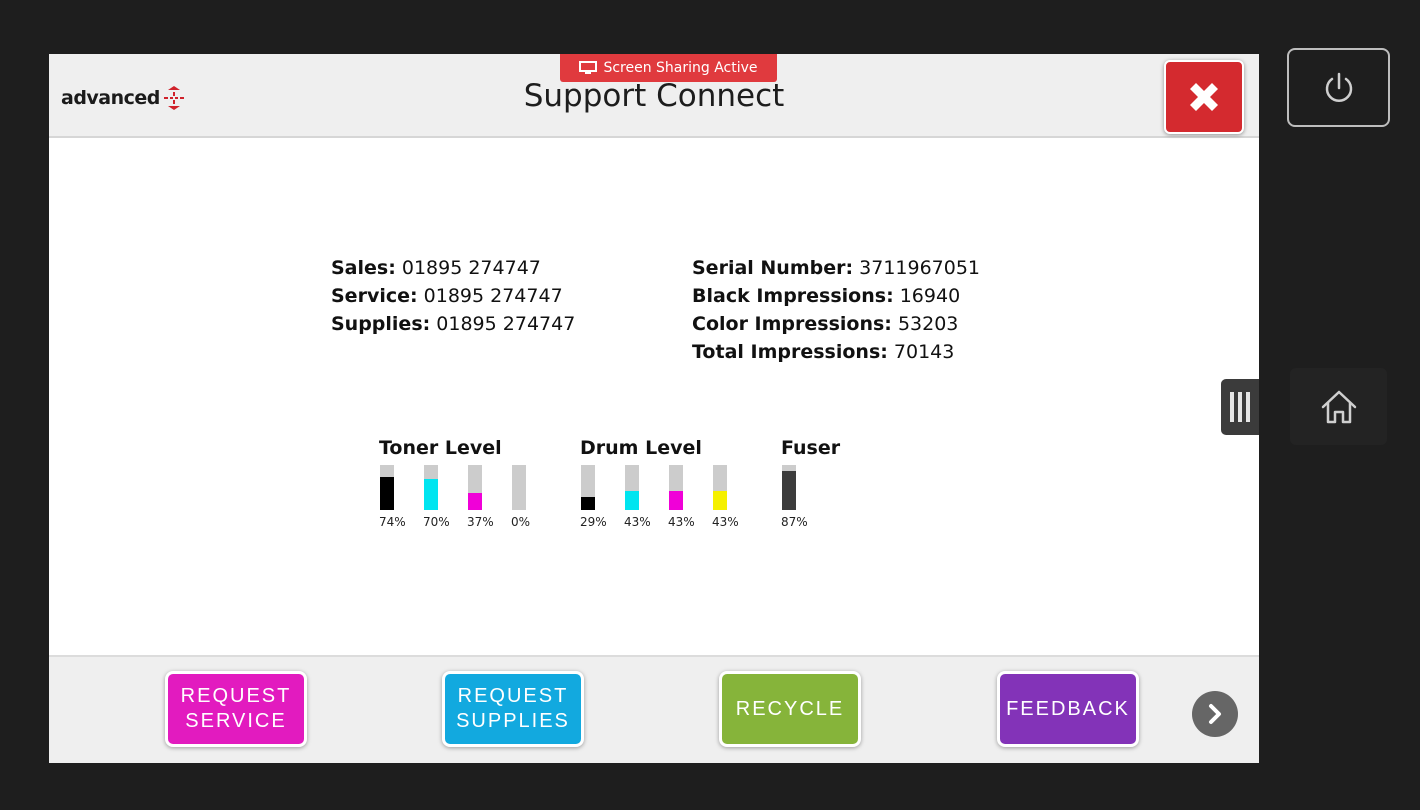  I want to click on serial-label: Serial Number:, so click(773, 268).